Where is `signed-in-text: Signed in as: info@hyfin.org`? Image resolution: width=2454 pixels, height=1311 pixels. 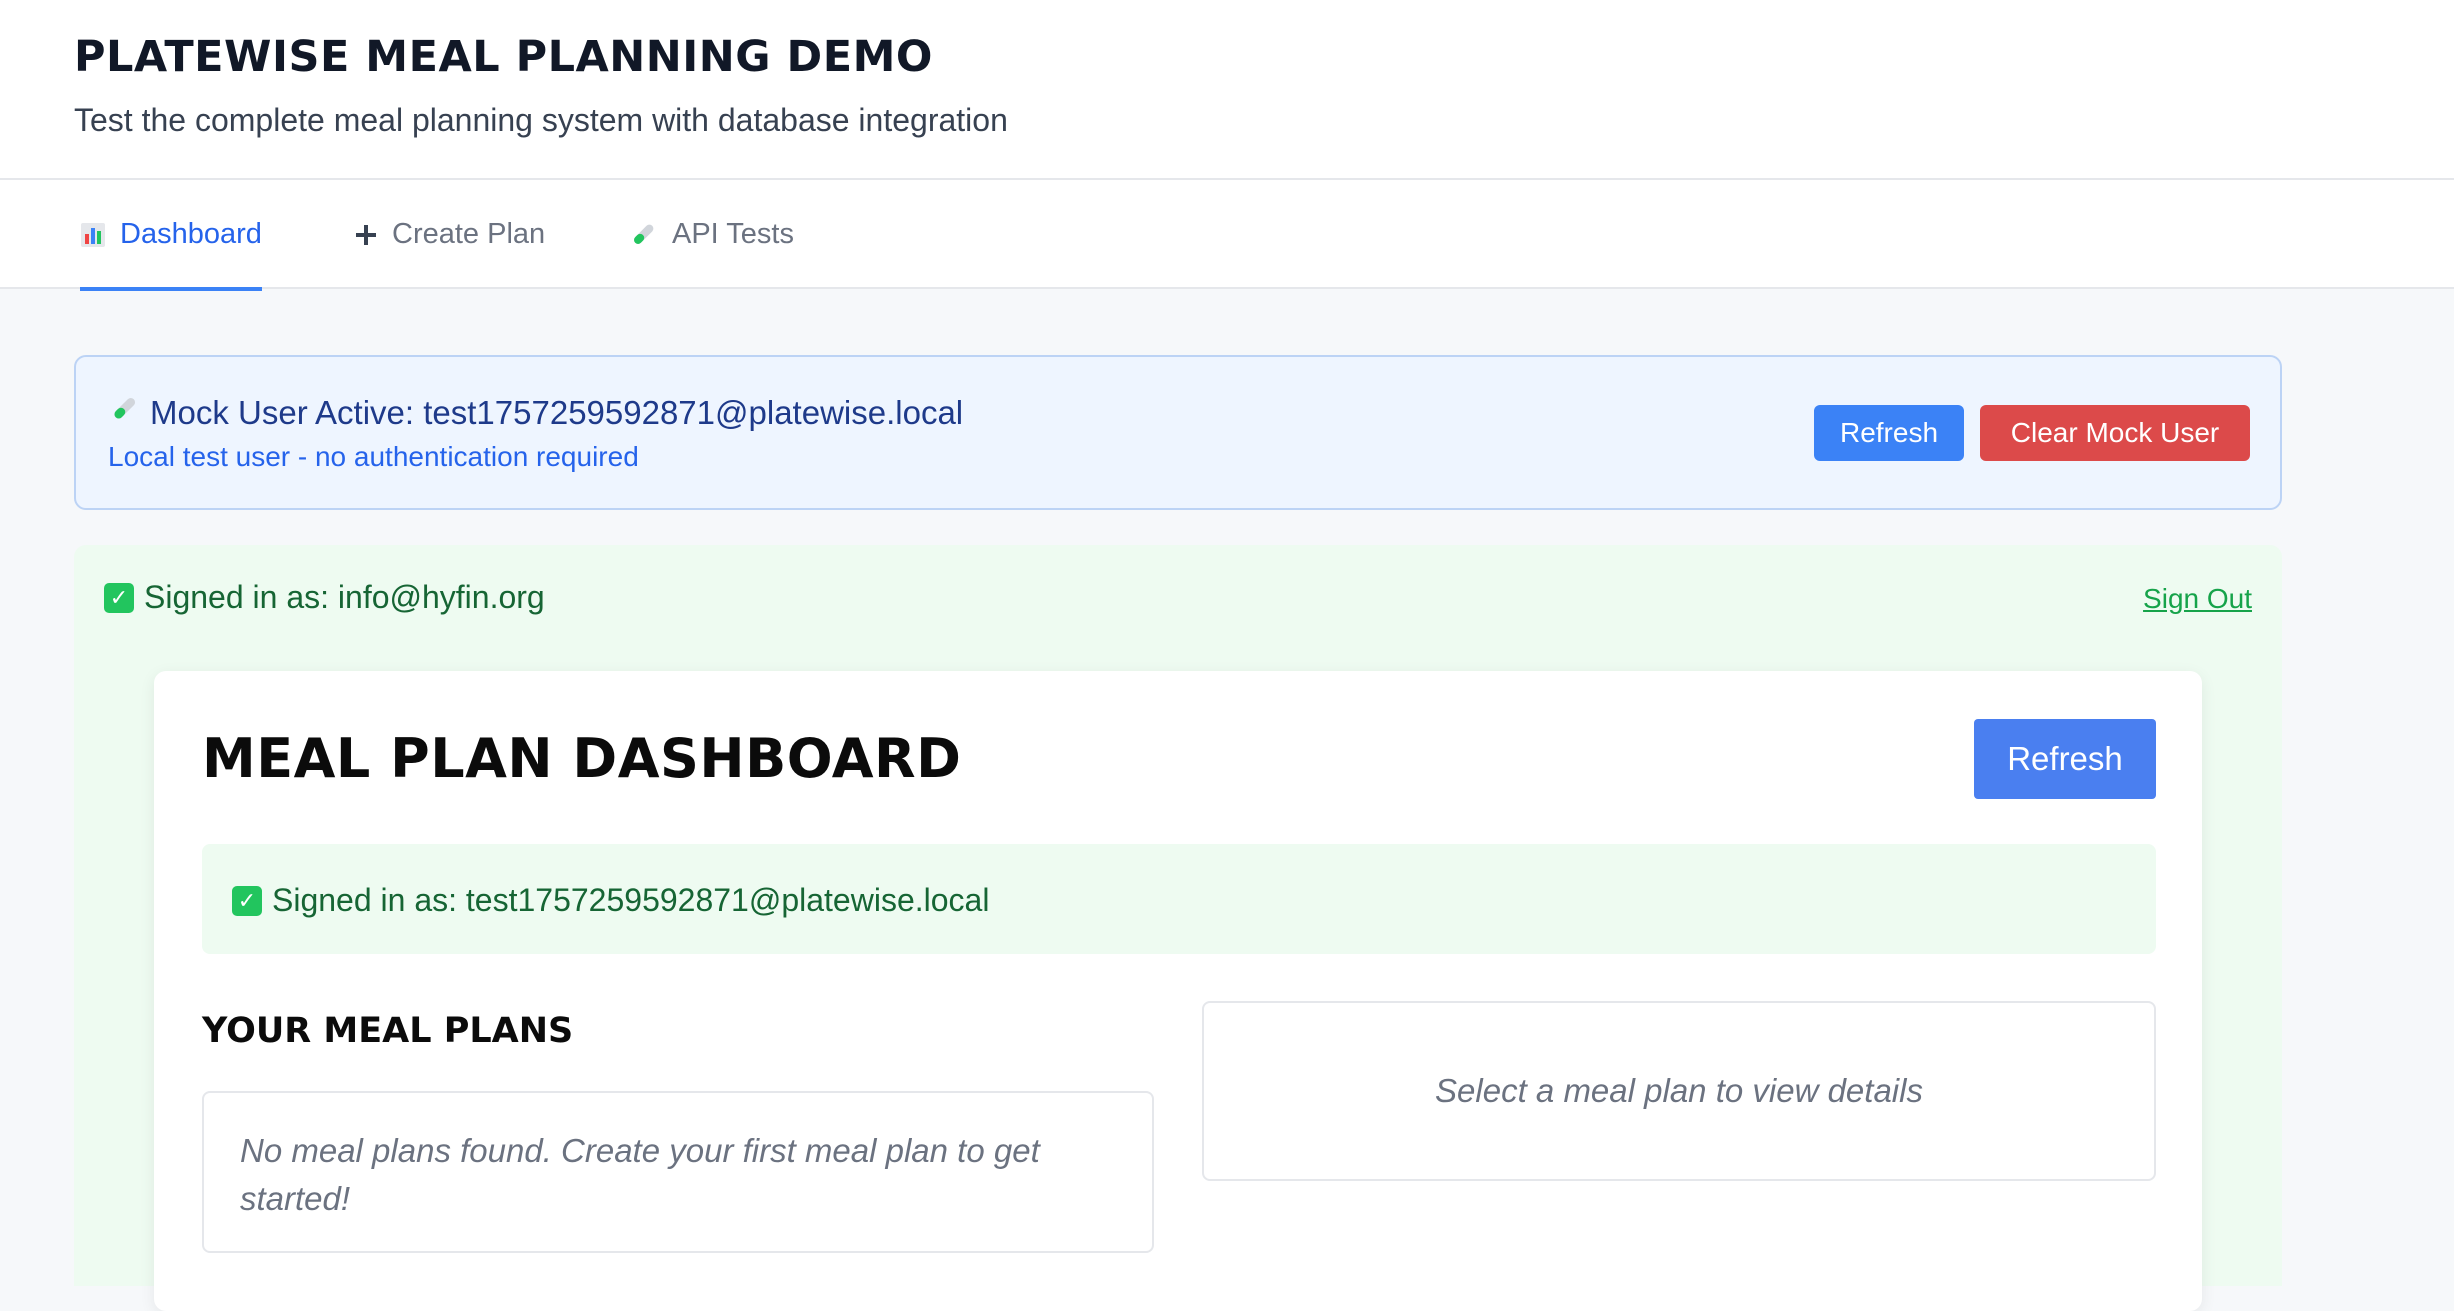 signed-in-text: Signed in as: info@hyfin.org is located at coordinates (344, 597).